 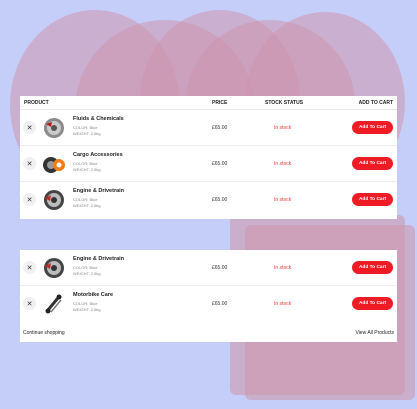 What do you see at coordinates (54, 128) in the screenshot?
I see `brake-disc-icon` at bounding box center [54, 128].